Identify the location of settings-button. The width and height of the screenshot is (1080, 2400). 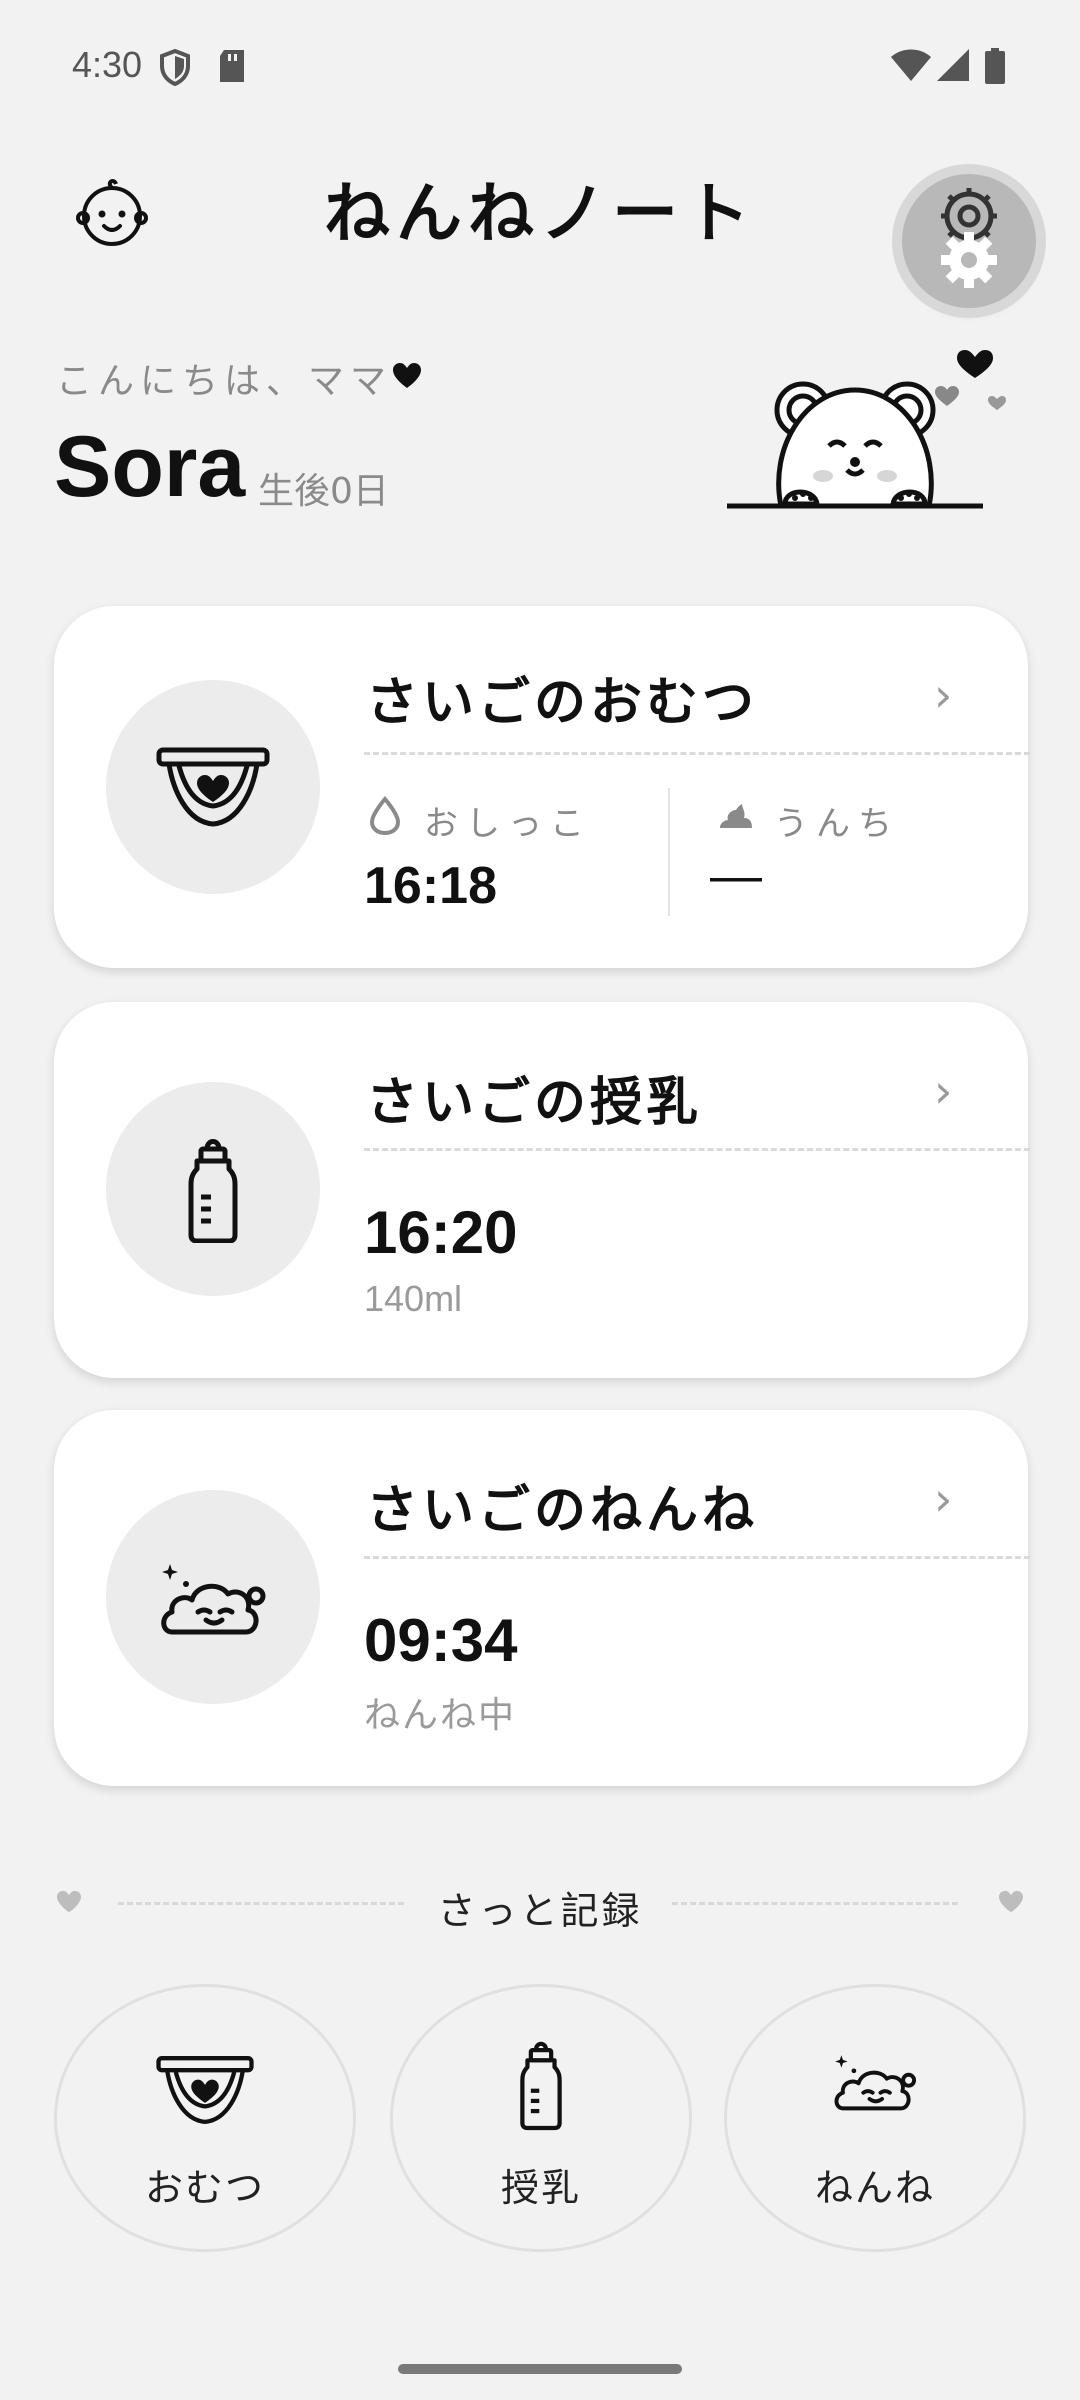
(969, 241).